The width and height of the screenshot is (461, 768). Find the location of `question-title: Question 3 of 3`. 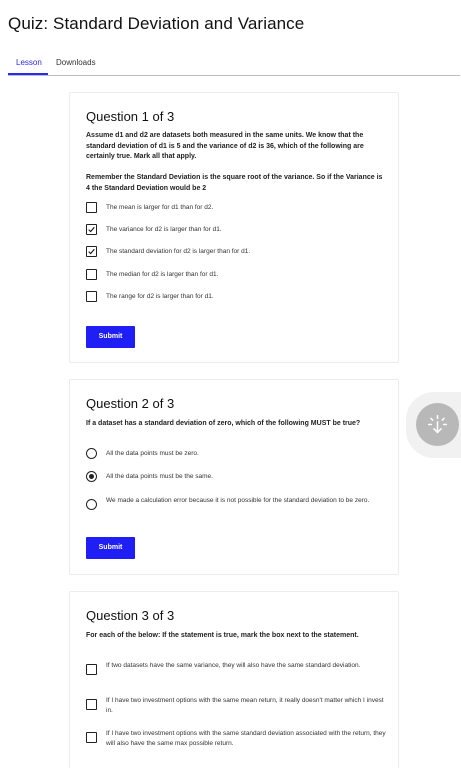

question-title: Question 3 of 3 is located at coordinates (130, 615).